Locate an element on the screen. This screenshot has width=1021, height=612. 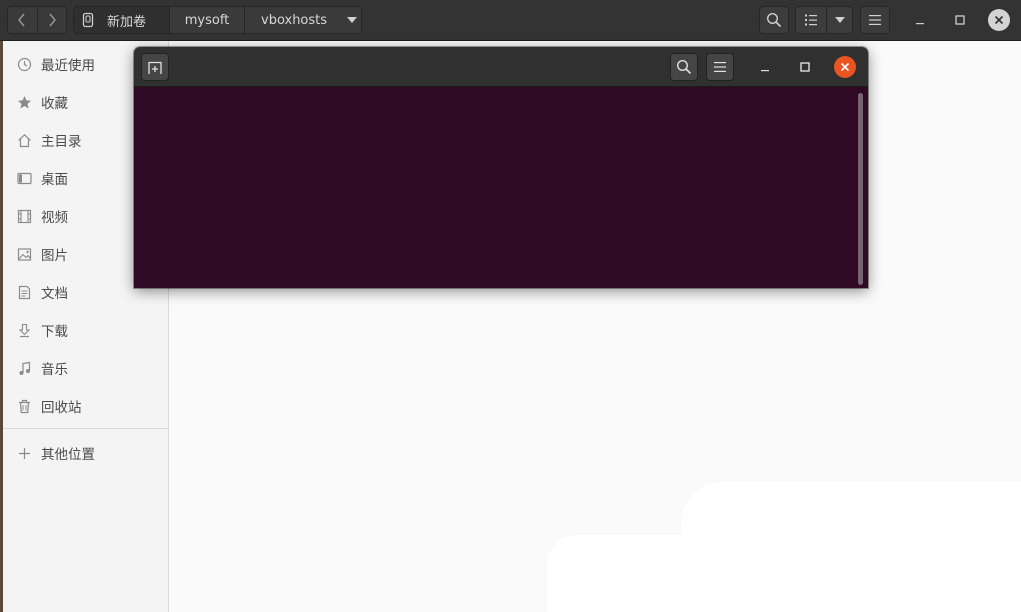
sidebar-item-downloads: 下载 is located at coordinates (42, 330).